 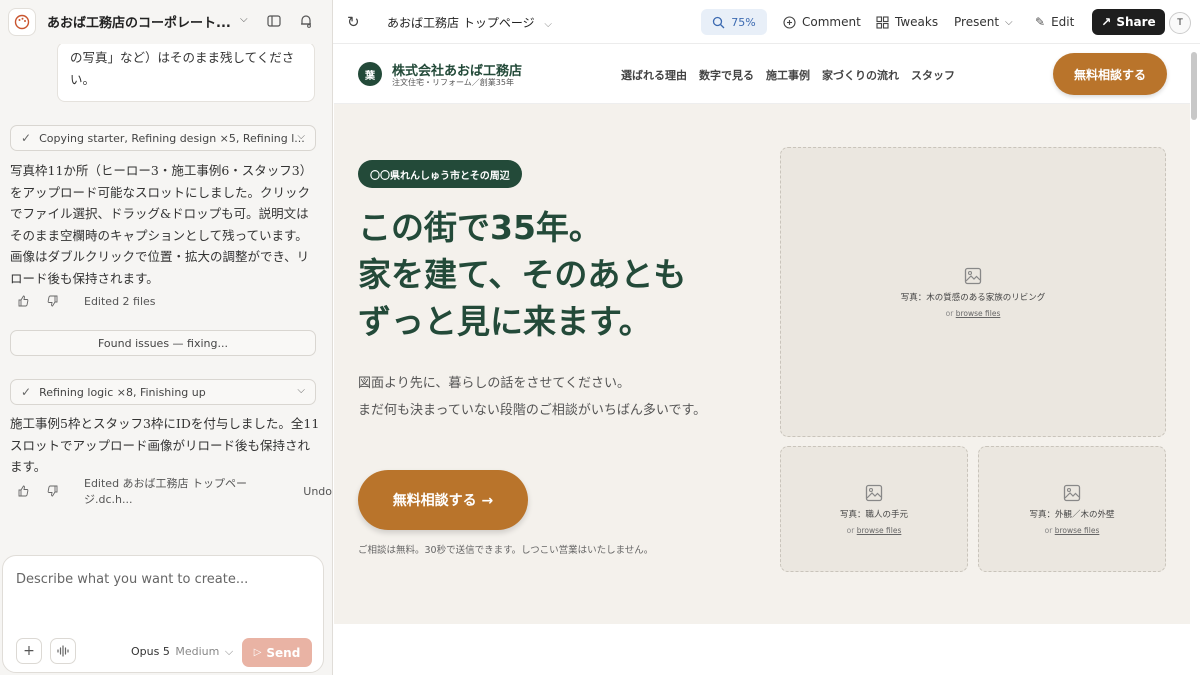 What do you see at coordinates (22, 22) in the screenshot?
I see `palette-icon` at bounding box center [22, 22].